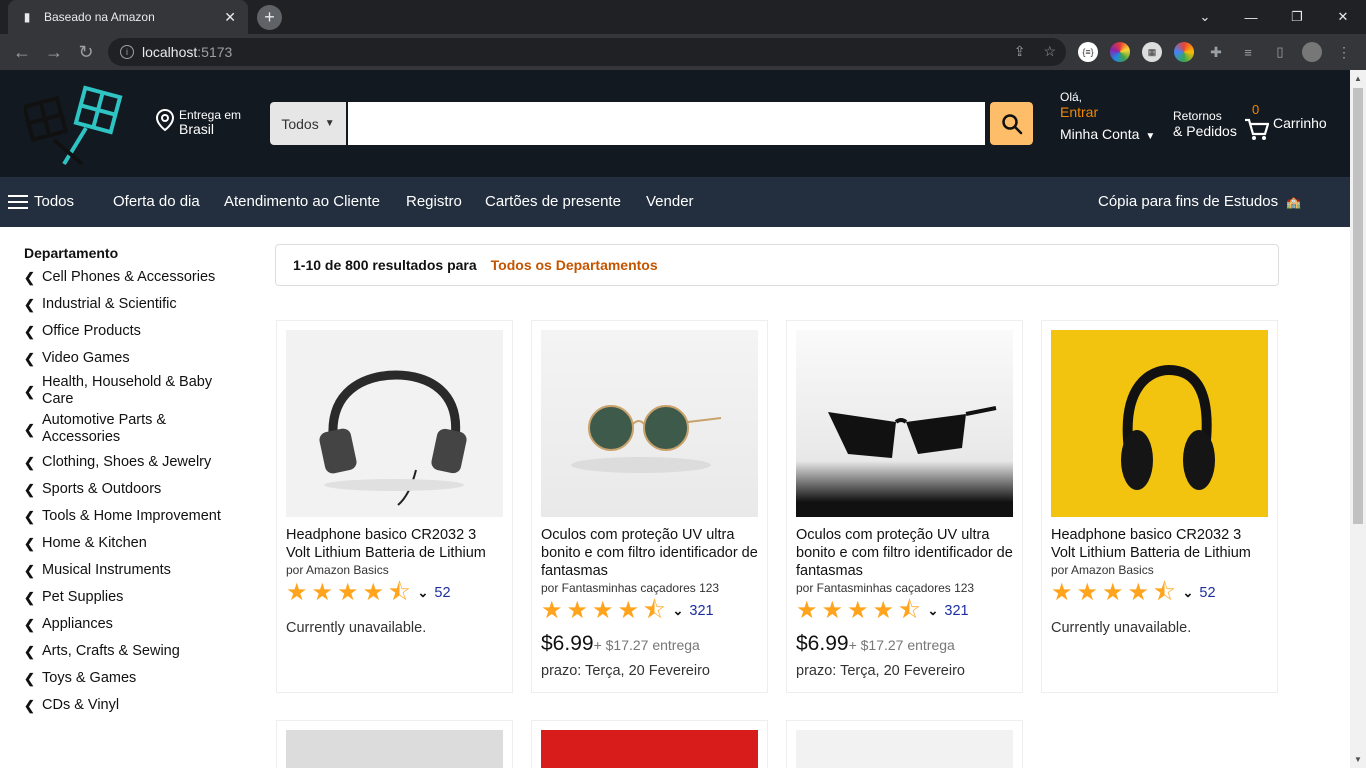 The width and height of the screenshot is (1366, 768). Describe the element at coordinates (131, 570) in the screenshot. I see `dept-item: ❮ Musical Instruments` at that location.